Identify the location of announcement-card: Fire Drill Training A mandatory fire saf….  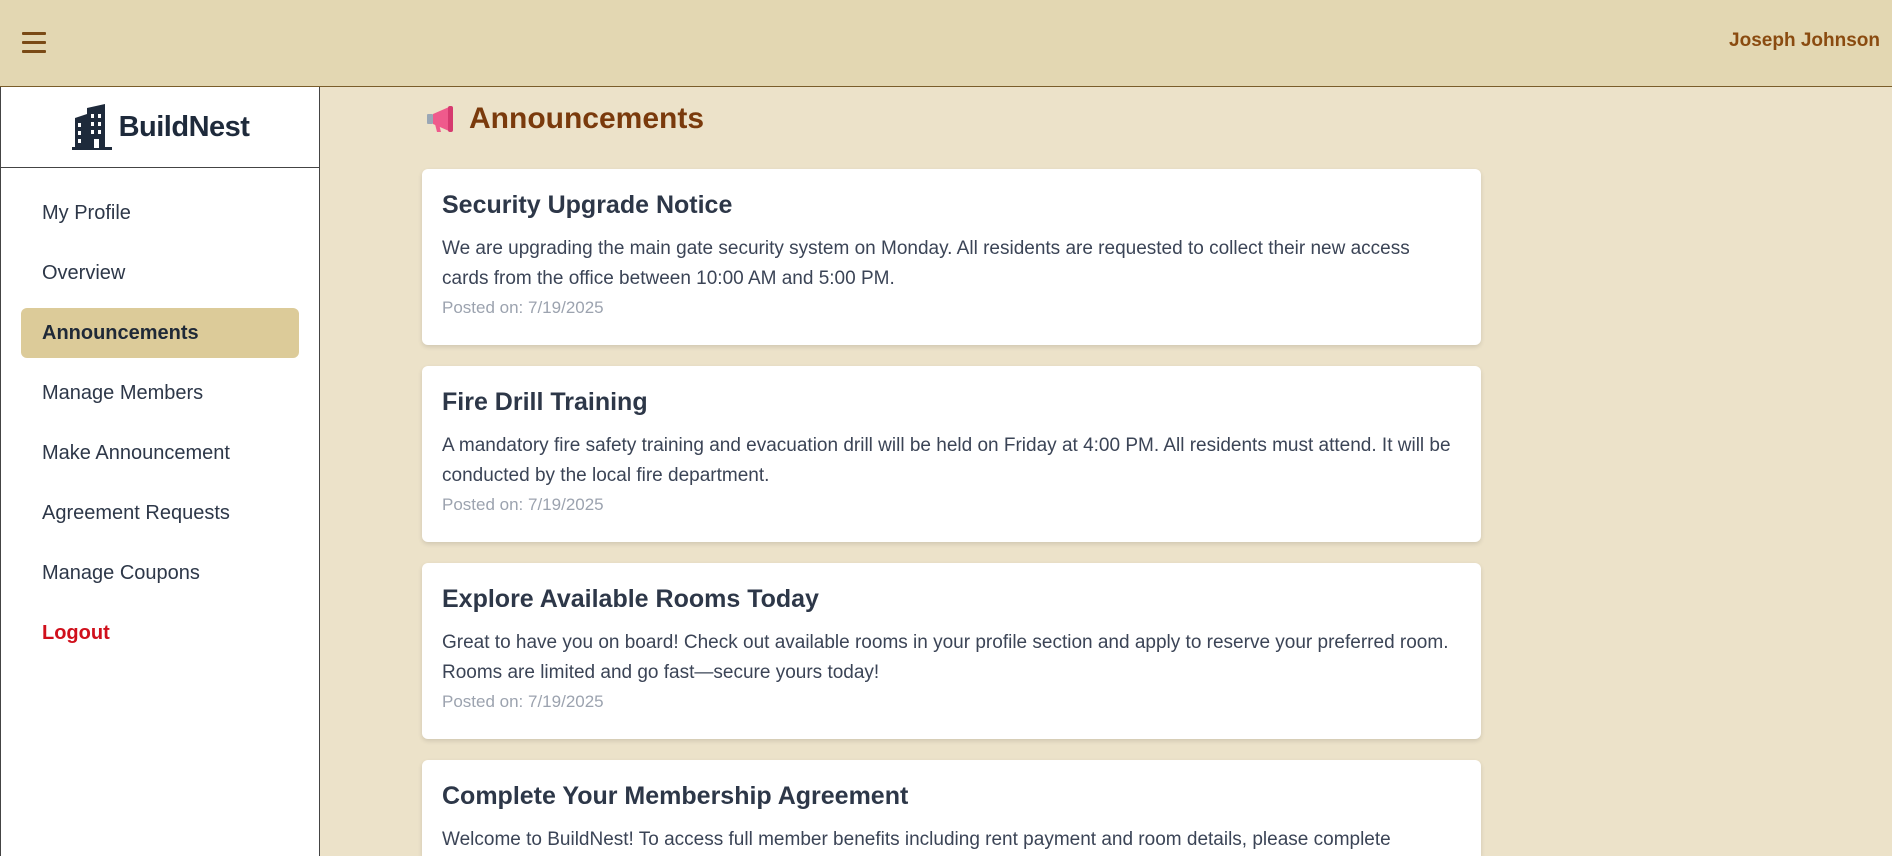
(951, 454).